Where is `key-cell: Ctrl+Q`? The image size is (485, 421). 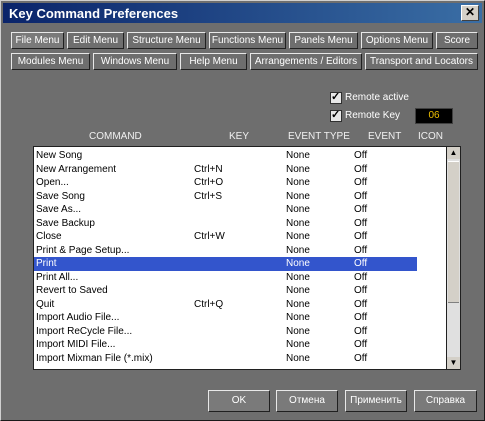
key-cell: Ctrl+Q is located at coordinates (209, 304).